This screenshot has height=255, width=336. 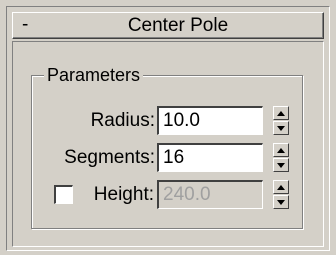 I want to click on segments-spinner, so click(x=281, y=157).